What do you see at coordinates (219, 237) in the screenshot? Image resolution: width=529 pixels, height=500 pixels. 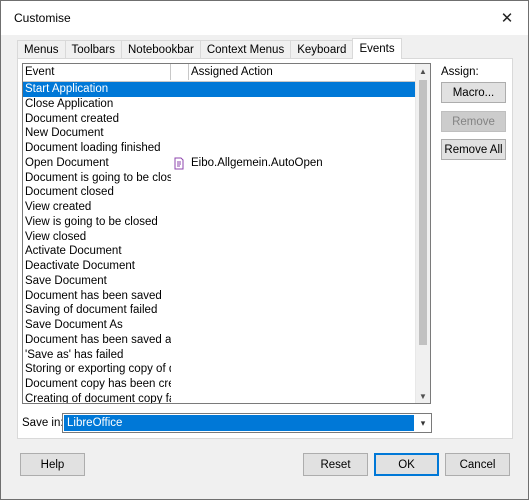 I see `table-row: View closed` at bounding box center [219, 237].